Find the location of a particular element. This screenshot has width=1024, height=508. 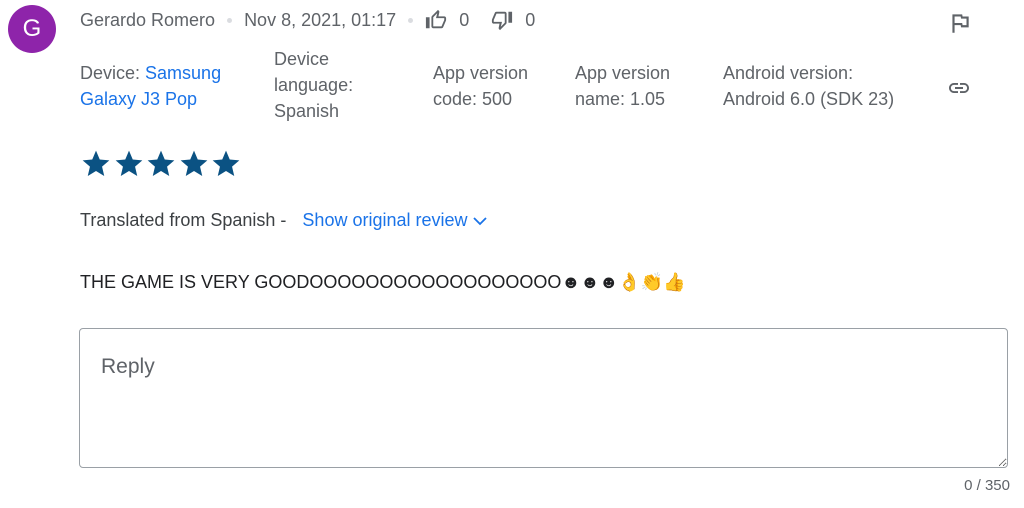

link-icon is located at coordinates (959, 88).